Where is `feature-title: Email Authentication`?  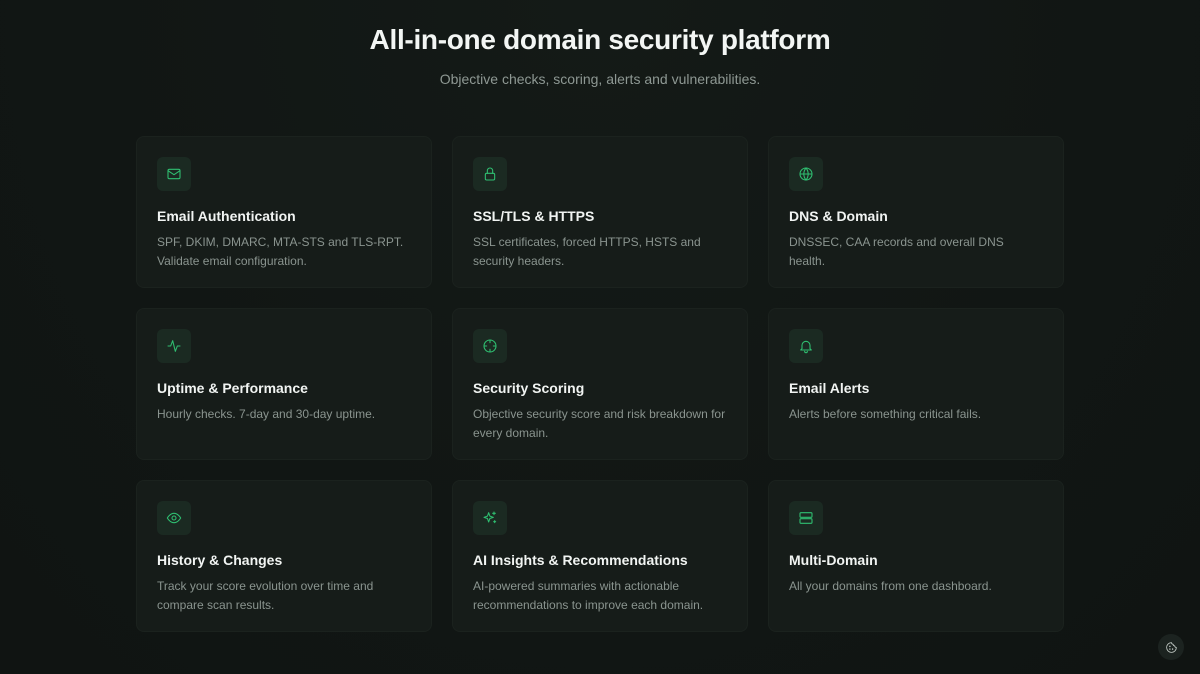
feature-title: Email Authentication is located at coordinates (226, 216).